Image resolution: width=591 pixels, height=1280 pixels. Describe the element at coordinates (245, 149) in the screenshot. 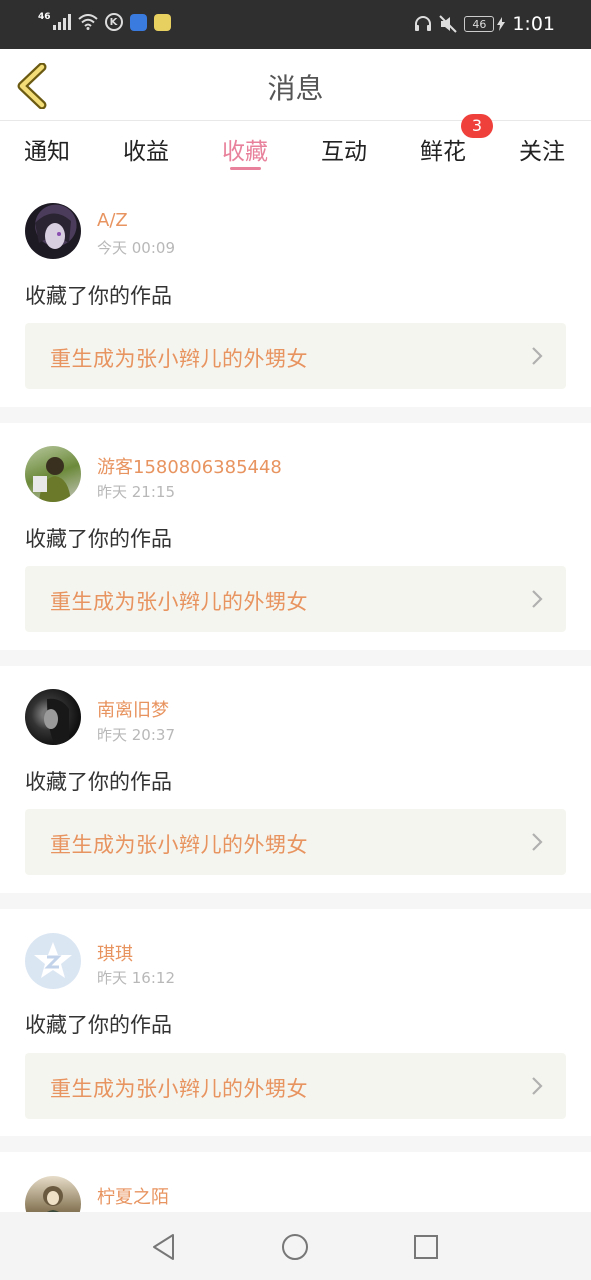

I see `tab-favorites: 收藏` at that location.